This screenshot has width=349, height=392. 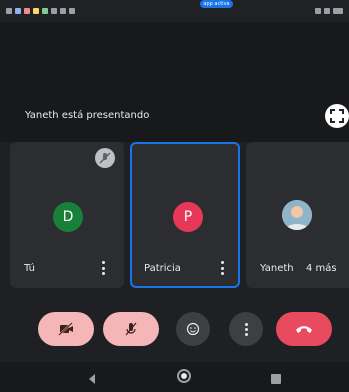 I want to click on recents-button, so click(x=276, y=379).